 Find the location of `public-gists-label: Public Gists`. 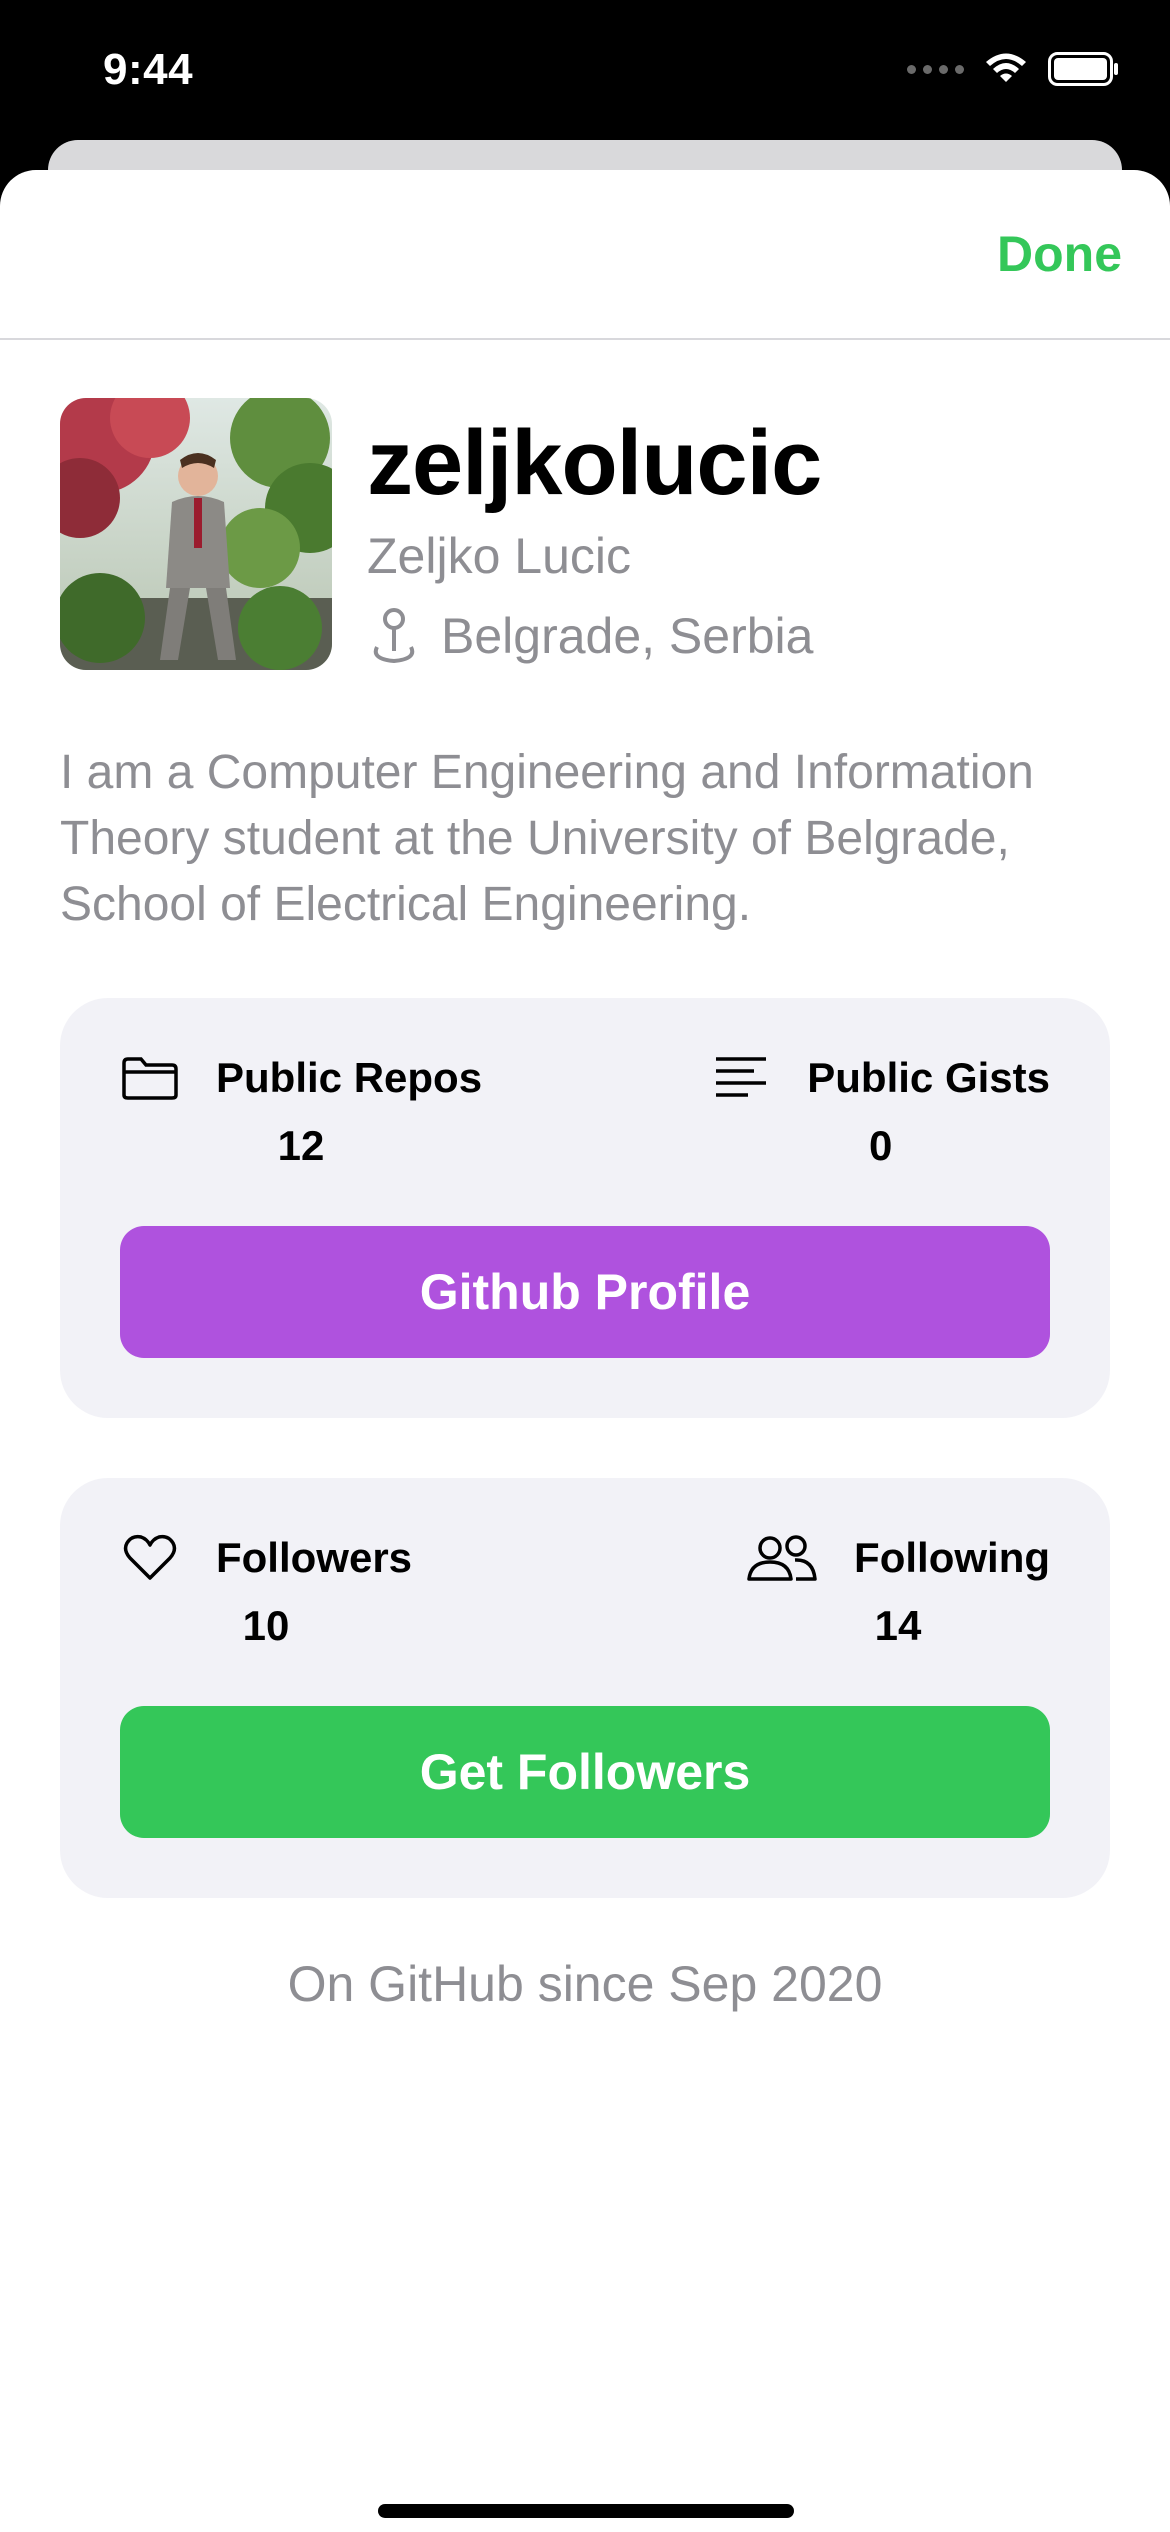

public-gists-label: Public Gists is located at coordinates (928, 1077).